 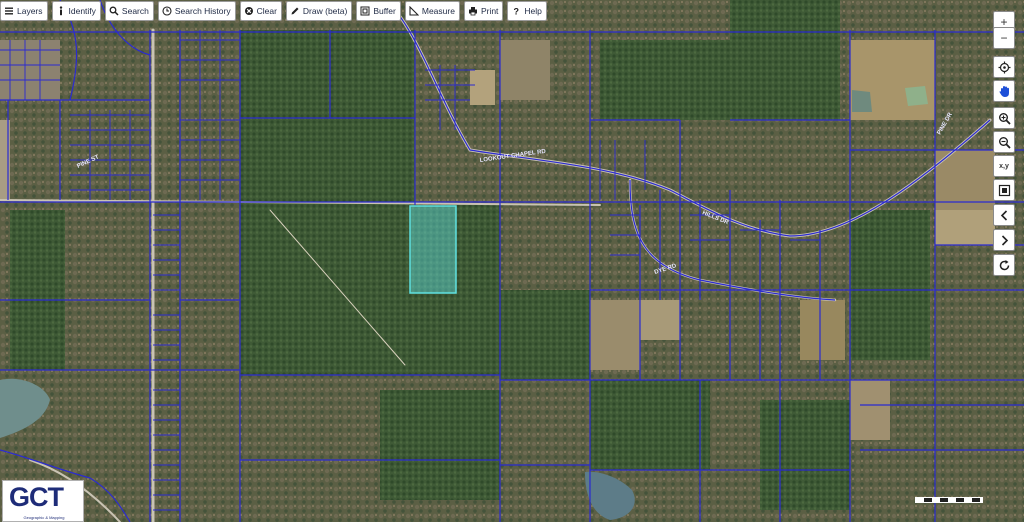 I want to click on zoom-box-out-button, so click(x=1004, y=142).